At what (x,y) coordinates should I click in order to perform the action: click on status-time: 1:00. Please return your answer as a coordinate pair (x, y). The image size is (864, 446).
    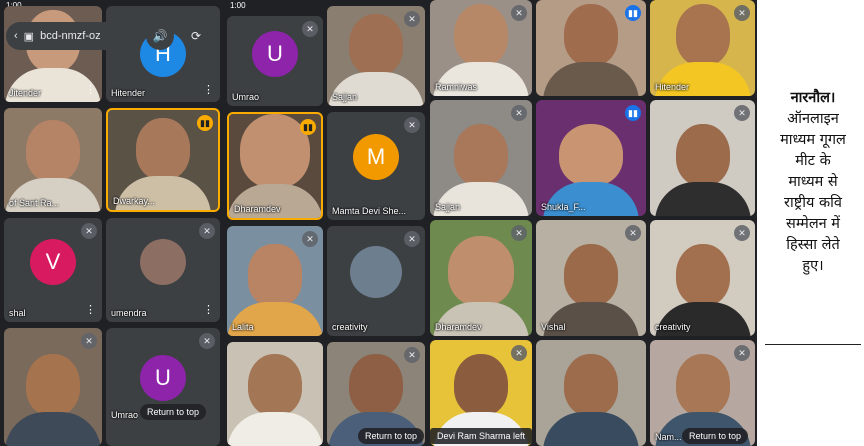
    Looking at the image, I should click on (238, 5).